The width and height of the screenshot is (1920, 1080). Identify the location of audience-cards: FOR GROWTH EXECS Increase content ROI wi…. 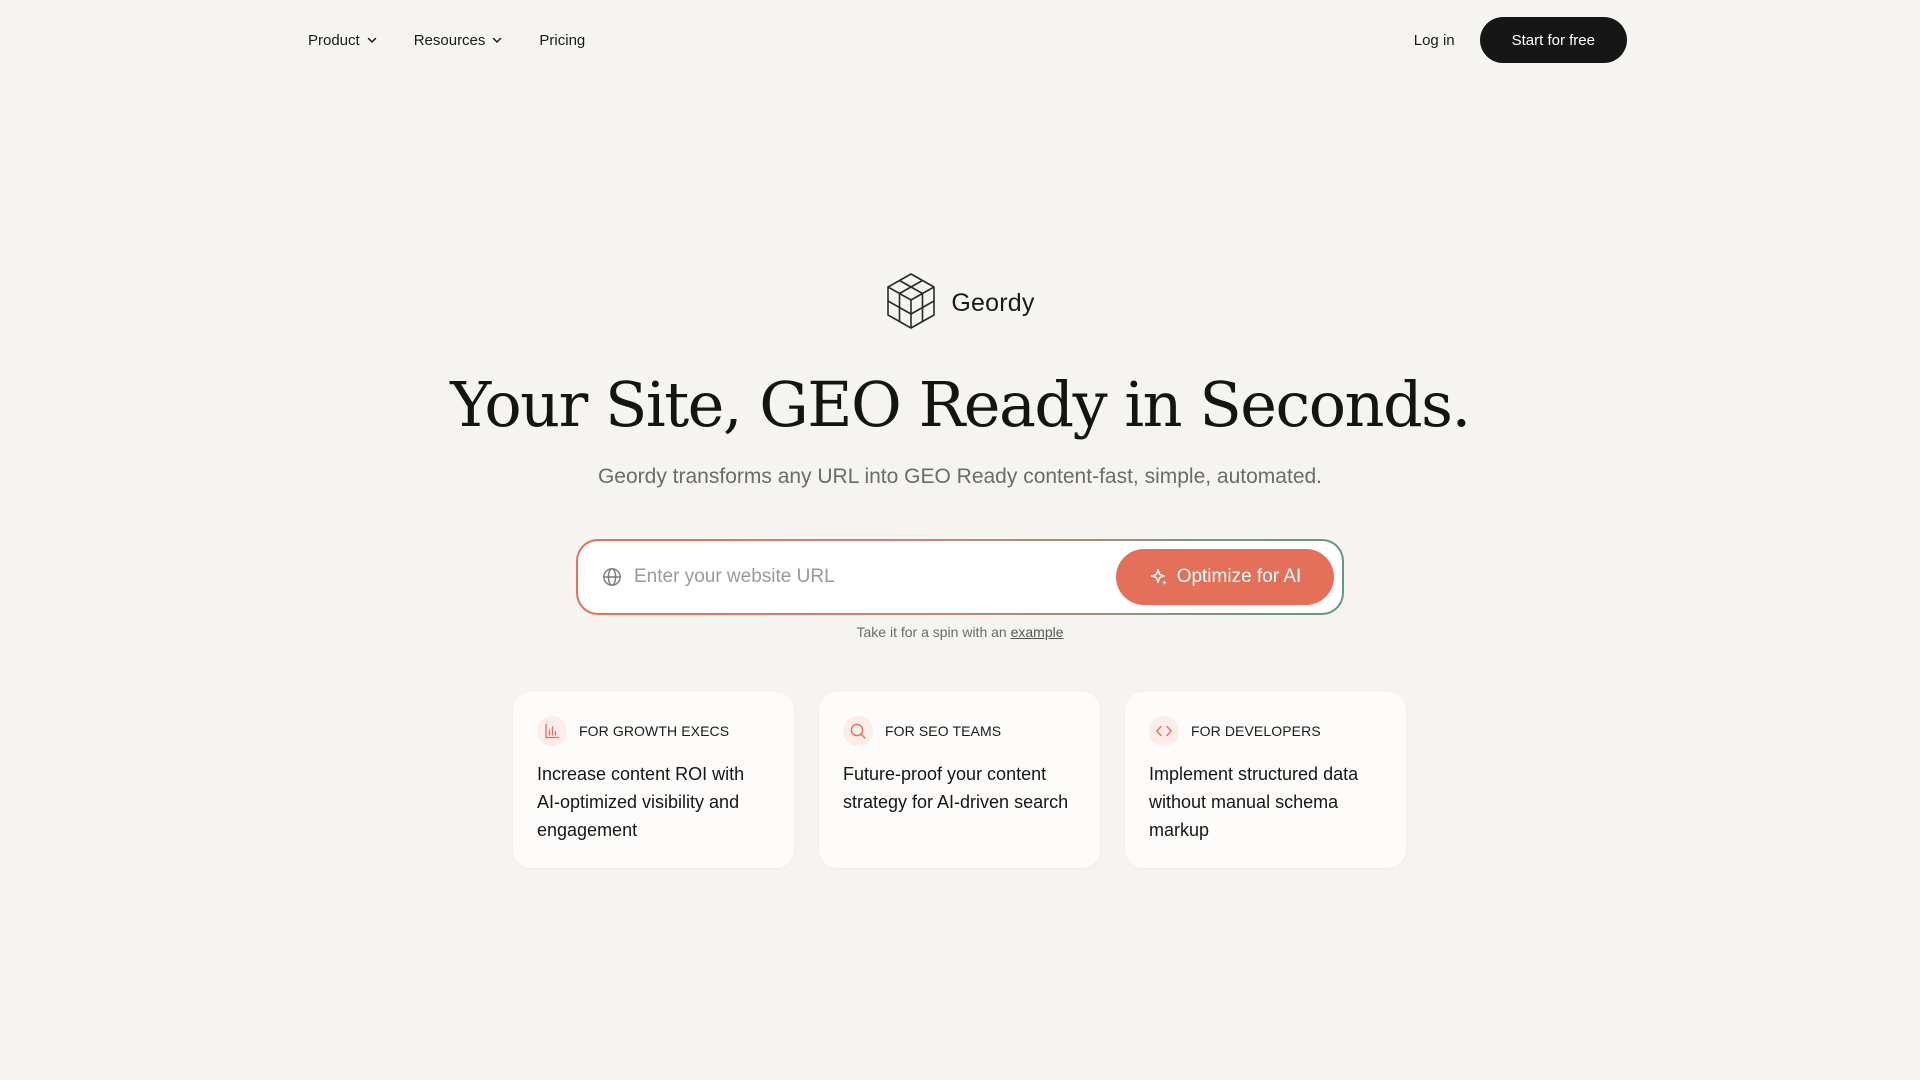
(959, 780).